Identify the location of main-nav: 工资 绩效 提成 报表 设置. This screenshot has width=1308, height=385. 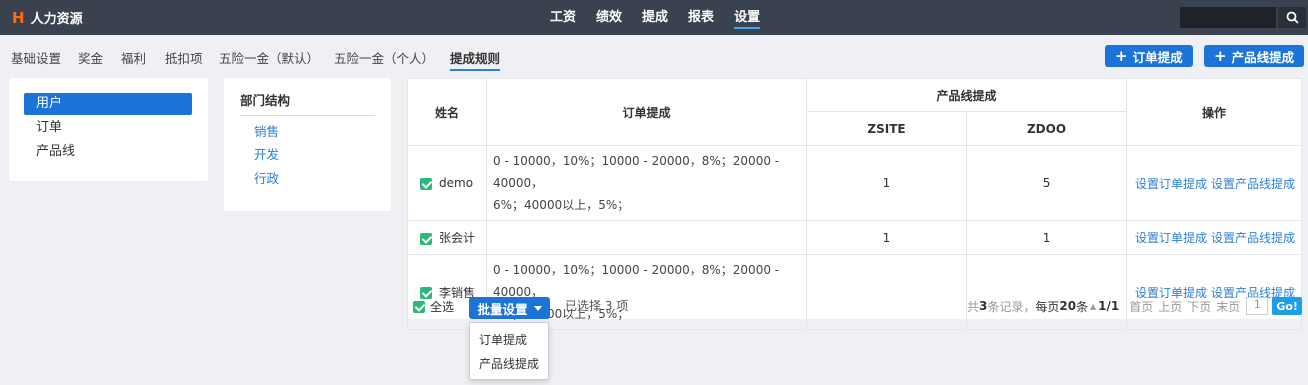
(655, 17).